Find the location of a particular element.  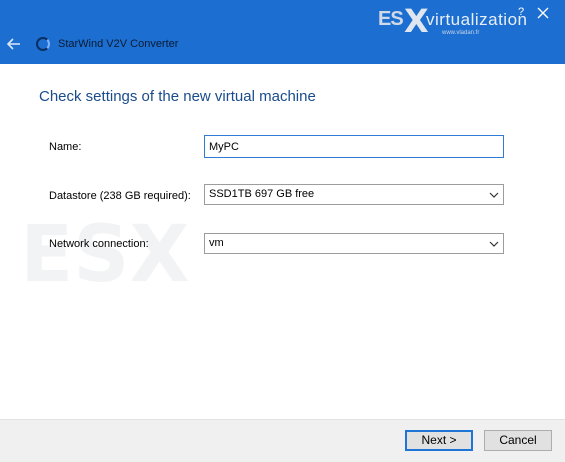

starwind-logo-icon is located at coordinates (43, 44).